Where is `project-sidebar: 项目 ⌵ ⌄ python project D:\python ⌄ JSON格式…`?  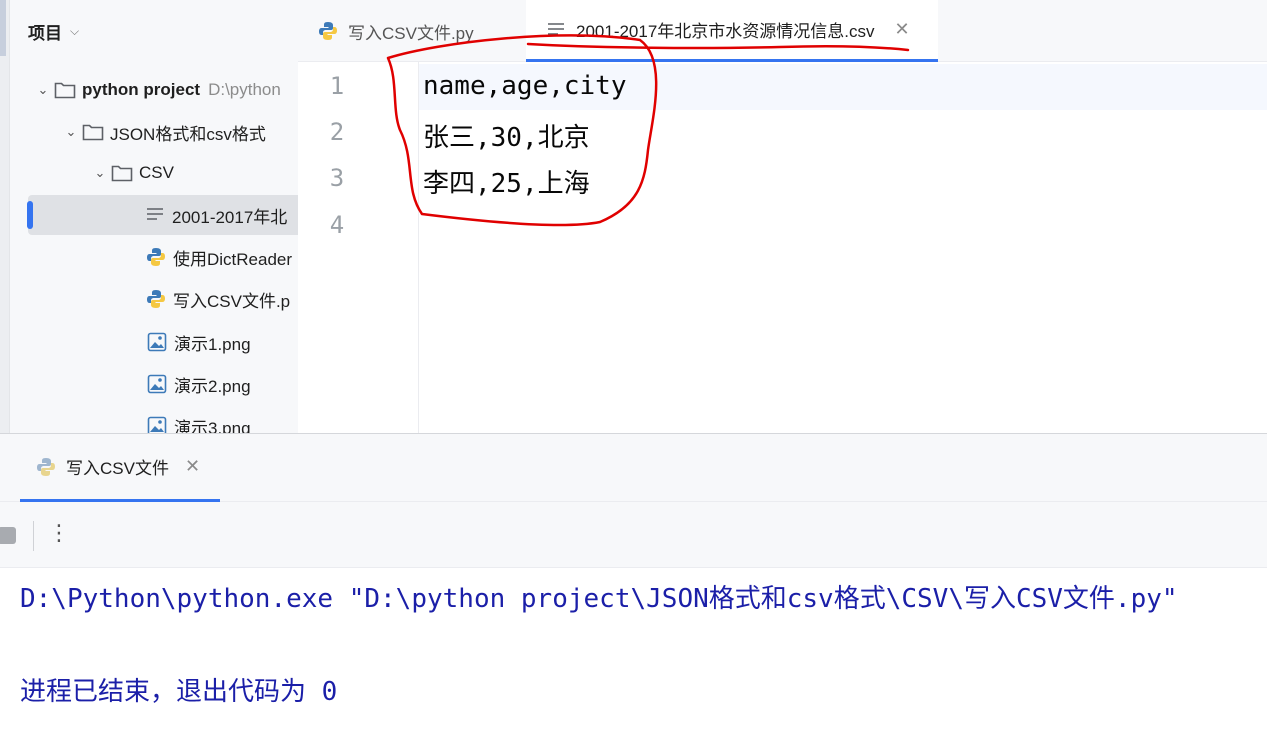
project-sidebar: 项目 ⌵ ⌄ python project D:\python ⌄ JSON格式… is located at coordinates (149, 216).